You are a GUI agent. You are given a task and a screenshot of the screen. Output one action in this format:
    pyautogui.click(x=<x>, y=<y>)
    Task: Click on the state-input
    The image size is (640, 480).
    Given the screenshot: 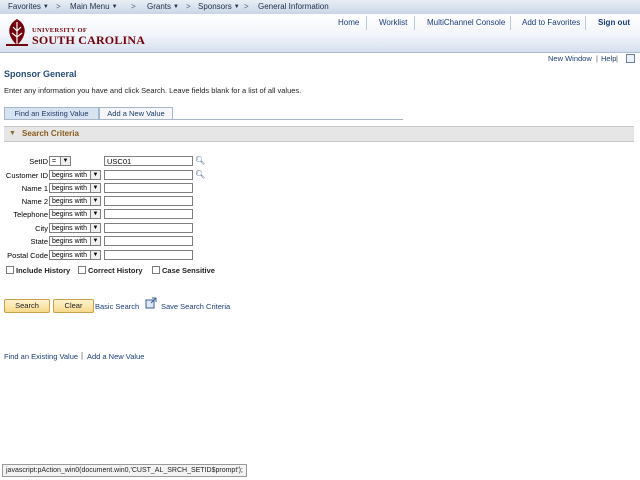 What is the action you would take?
    pyautogui.click(x=148, y=241)
    